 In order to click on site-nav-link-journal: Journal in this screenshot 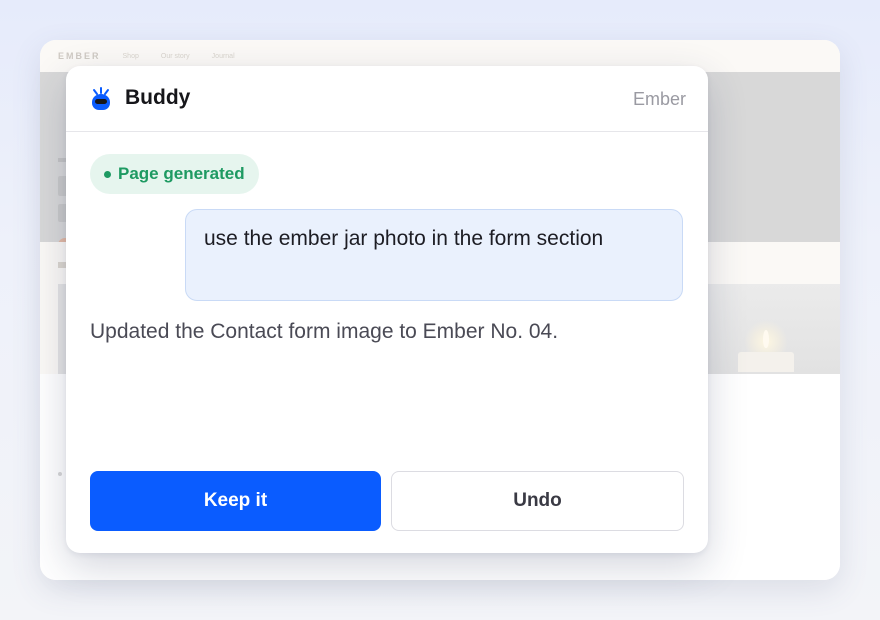, I will do `click(223, 56)`.